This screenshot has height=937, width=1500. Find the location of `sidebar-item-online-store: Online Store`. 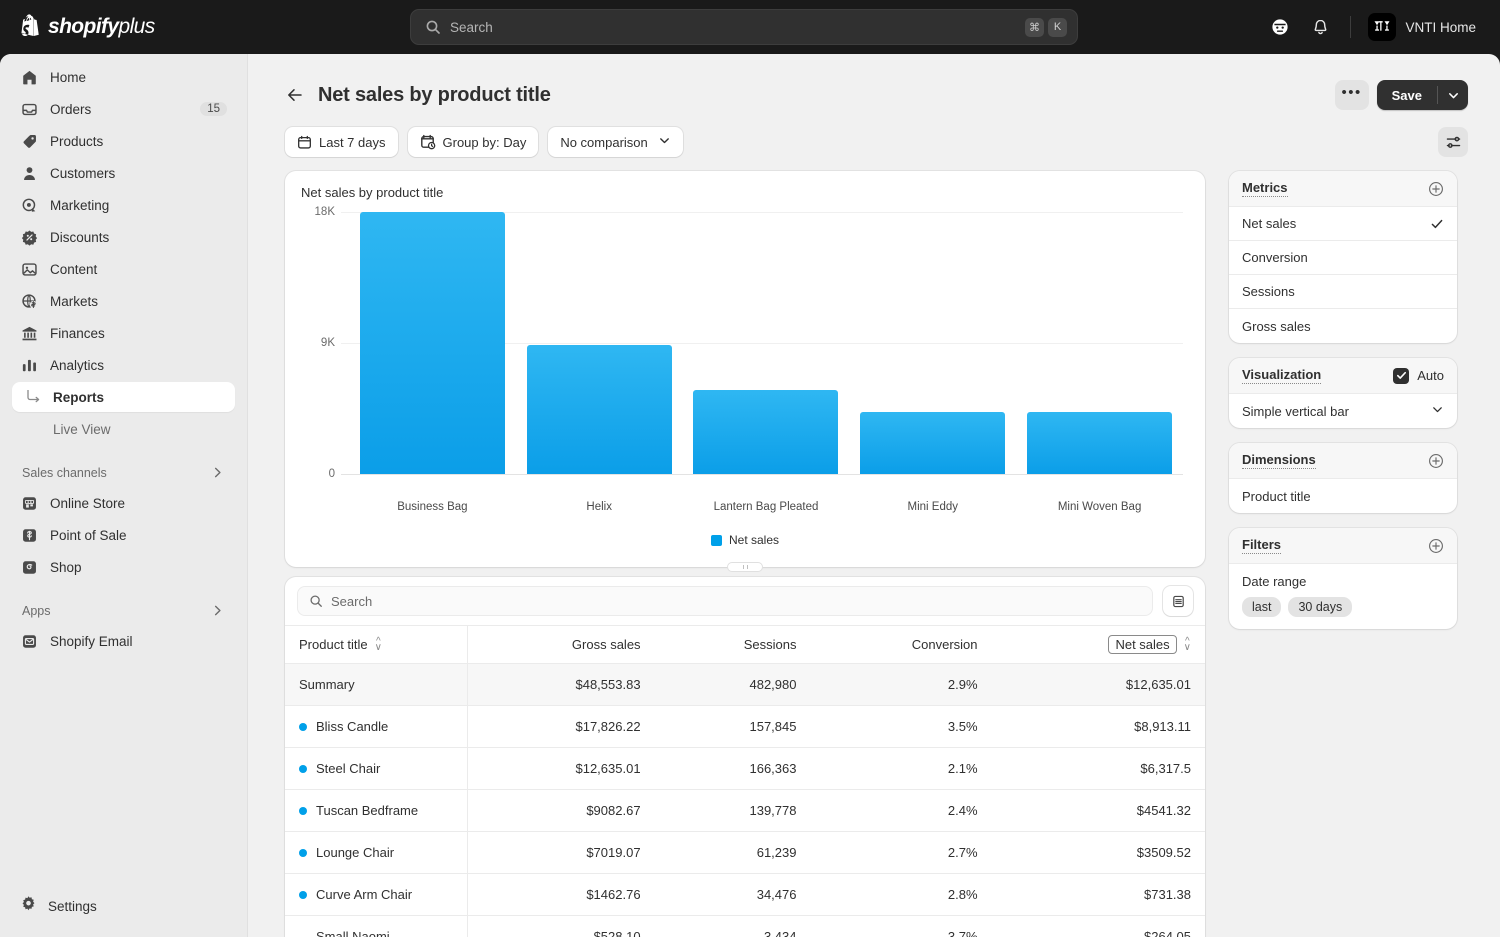

sidebar-item-online-store: Online Store is located at coordinates (123, 503).